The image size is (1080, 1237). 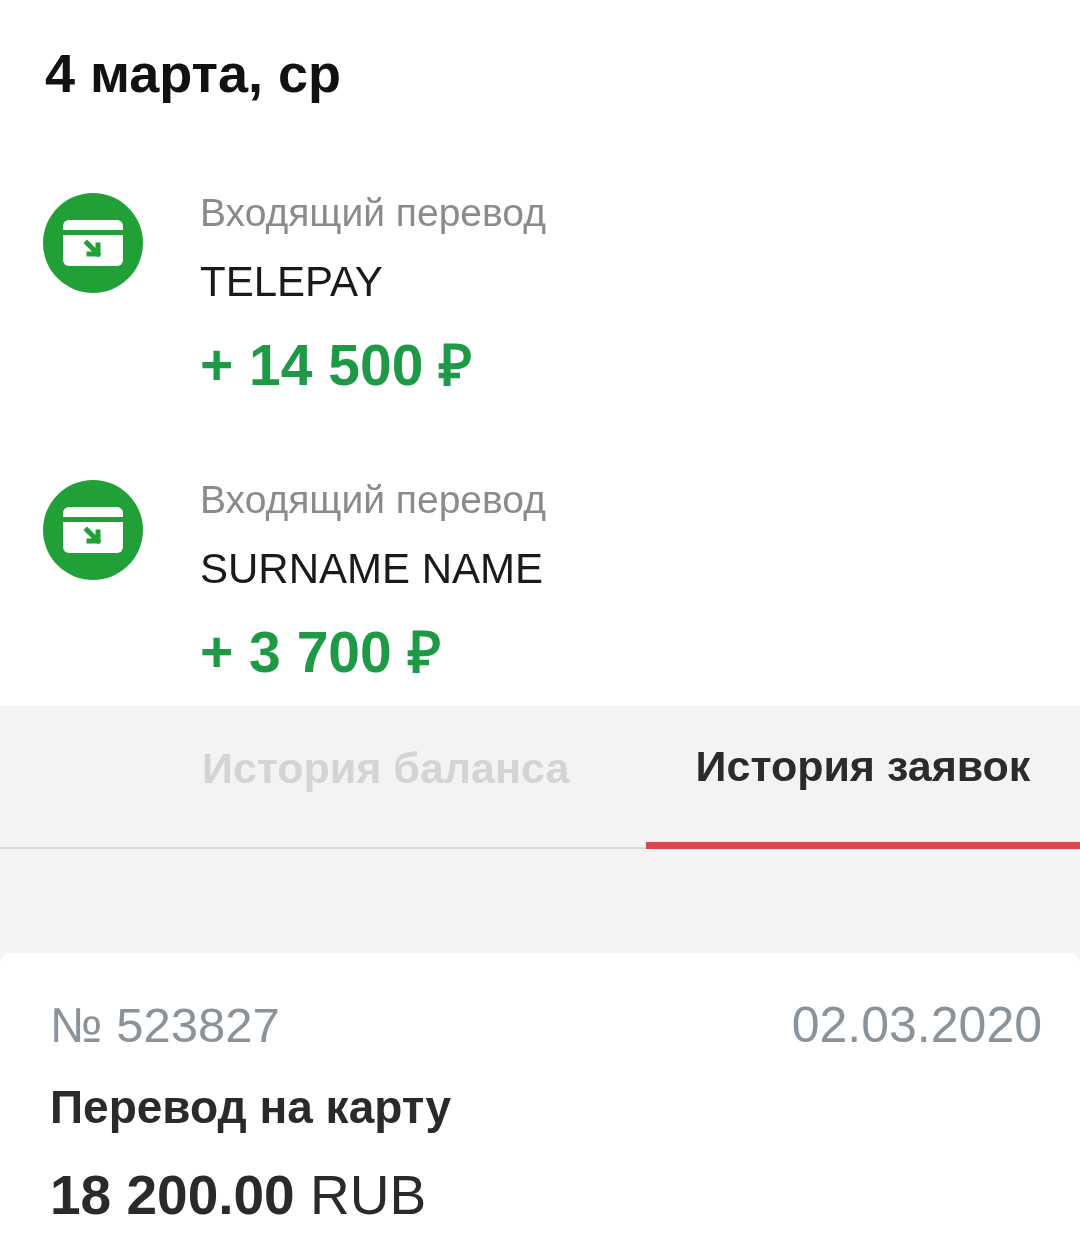 I want to click on date-heading: 4 марта, ср, so click(x=193, y=73).